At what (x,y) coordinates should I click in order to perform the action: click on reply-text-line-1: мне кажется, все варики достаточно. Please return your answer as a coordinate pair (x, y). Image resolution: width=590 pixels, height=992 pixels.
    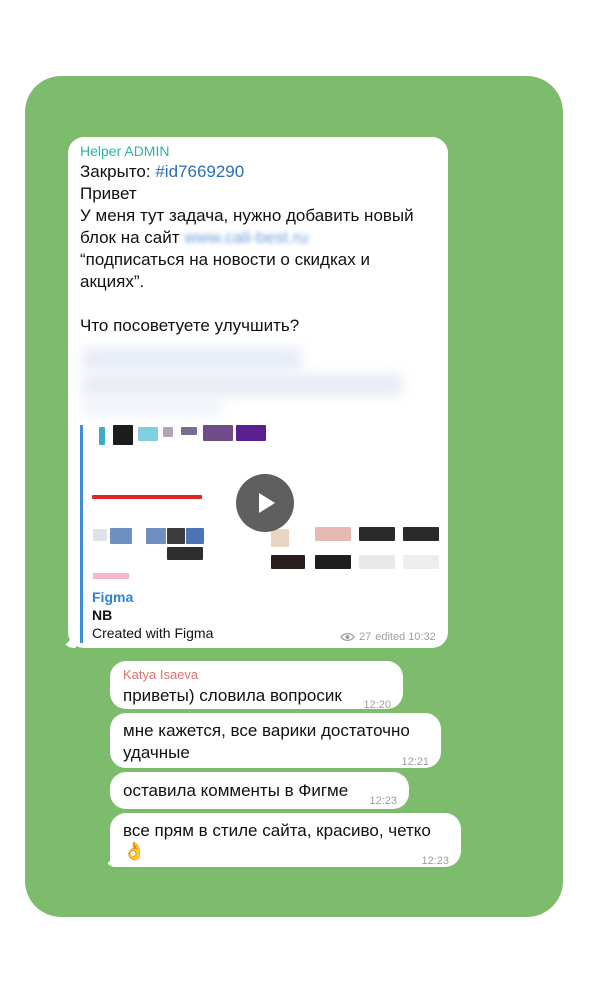
    Looking at the image, I should click on (266, 730).